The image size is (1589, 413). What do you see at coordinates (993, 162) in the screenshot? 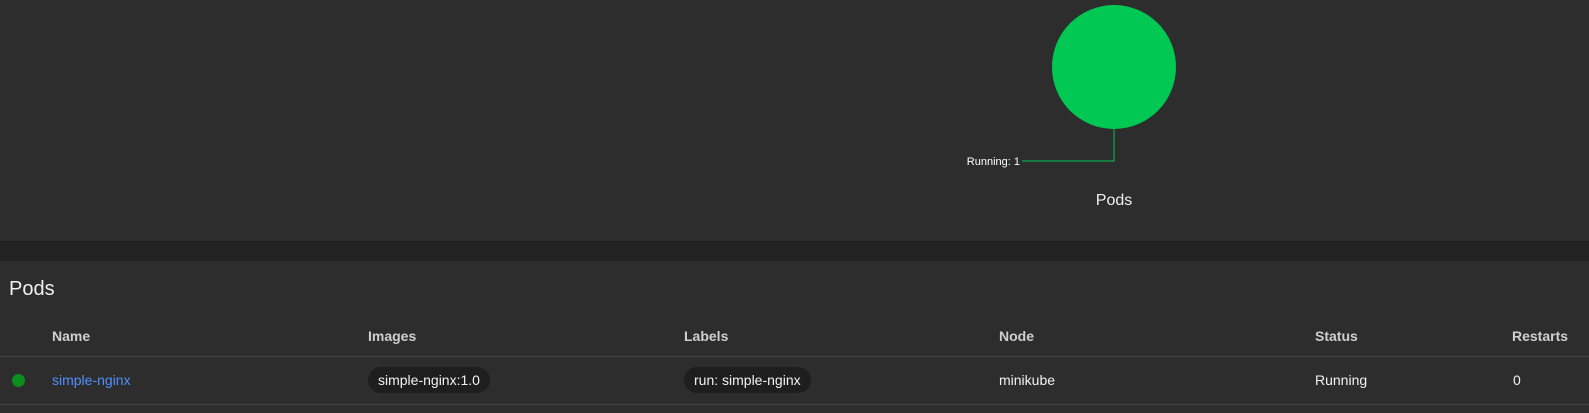
I see `pie-slice-label: Running: 1` at bounding box center [993, 162].